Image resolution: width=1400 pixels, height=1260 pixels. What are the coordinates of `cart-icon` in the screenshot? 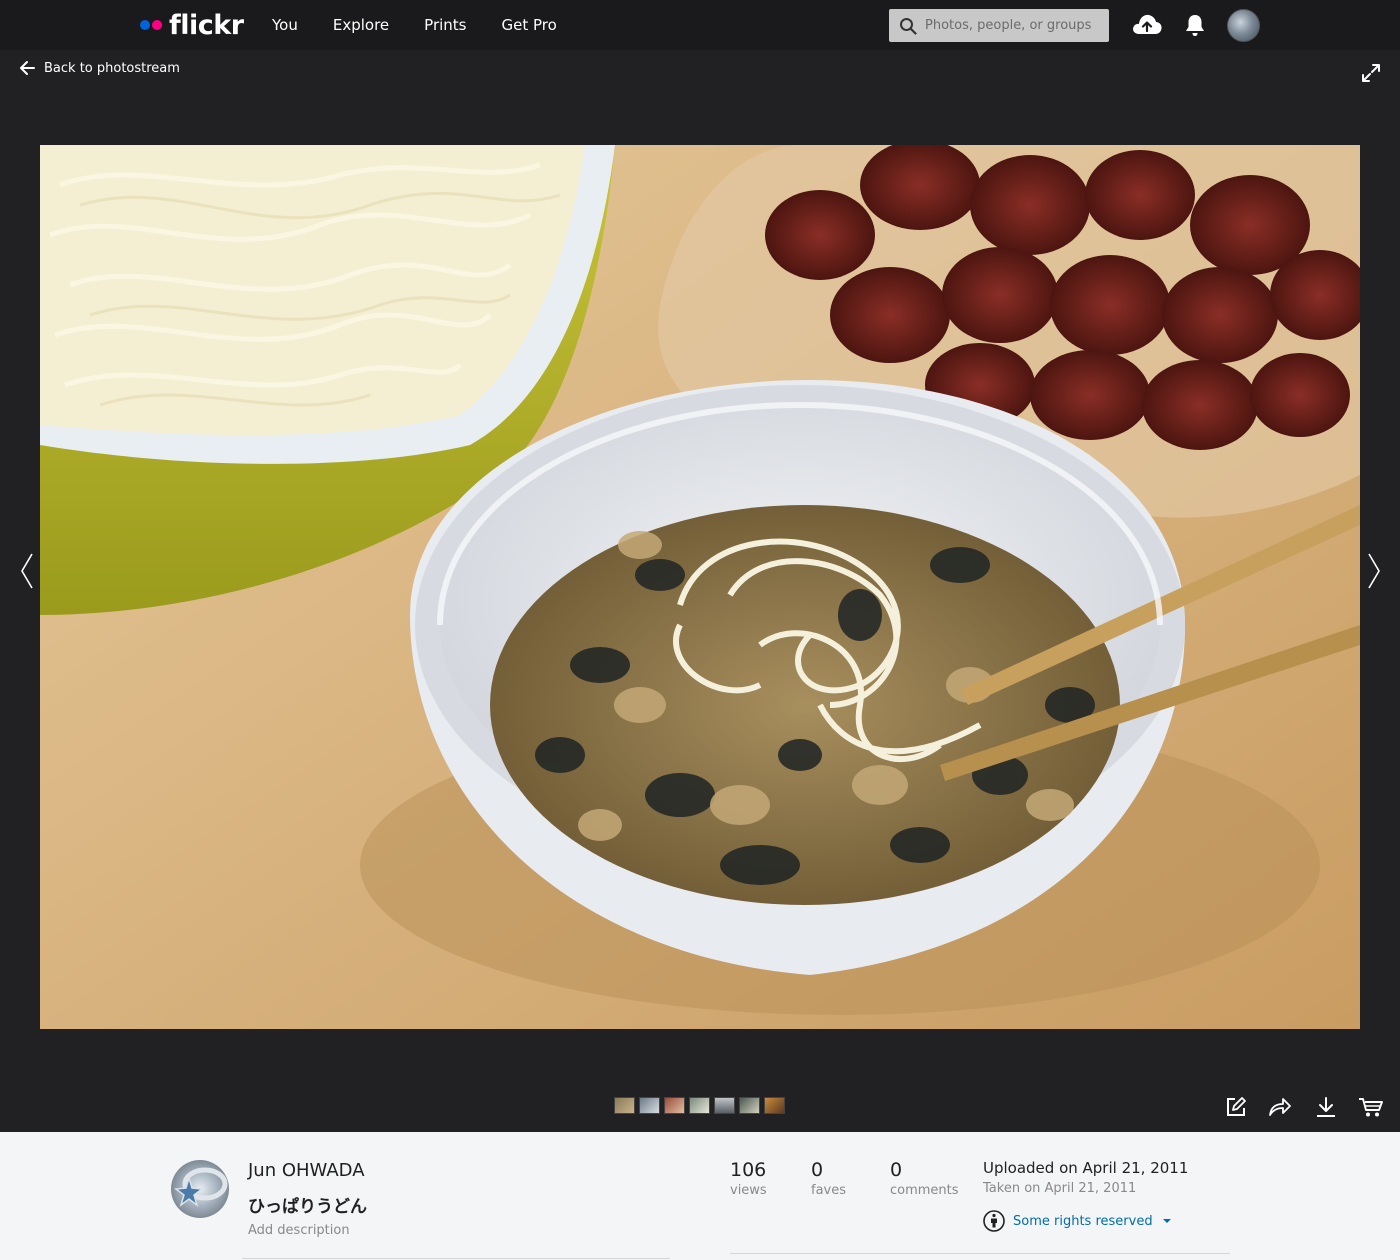 It's located at (1371, 1107).